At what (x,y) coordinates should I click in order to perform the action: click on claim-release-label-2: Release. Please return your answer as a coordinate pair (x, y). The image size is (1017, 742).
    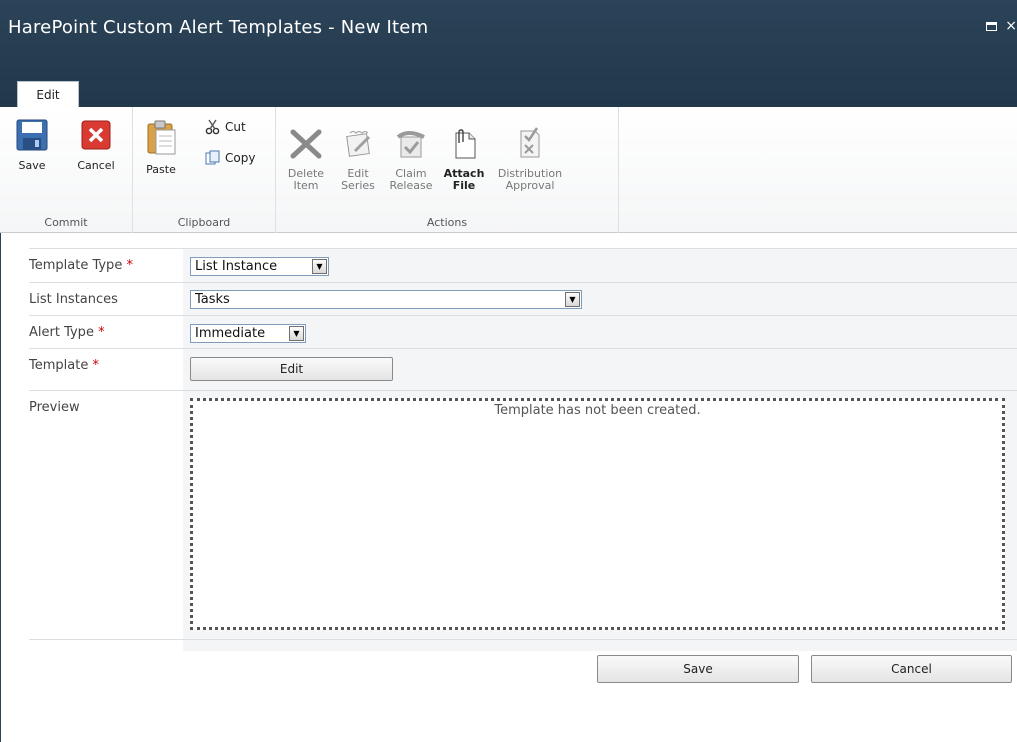
    Looking at the image, I should click on (411, 185).